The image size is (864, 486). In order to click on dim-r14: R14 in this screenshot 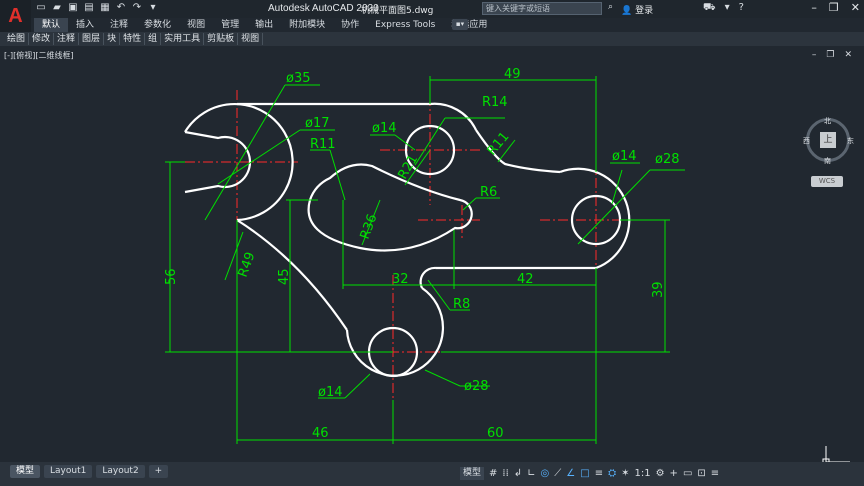, I will do `click(495, 102)`.